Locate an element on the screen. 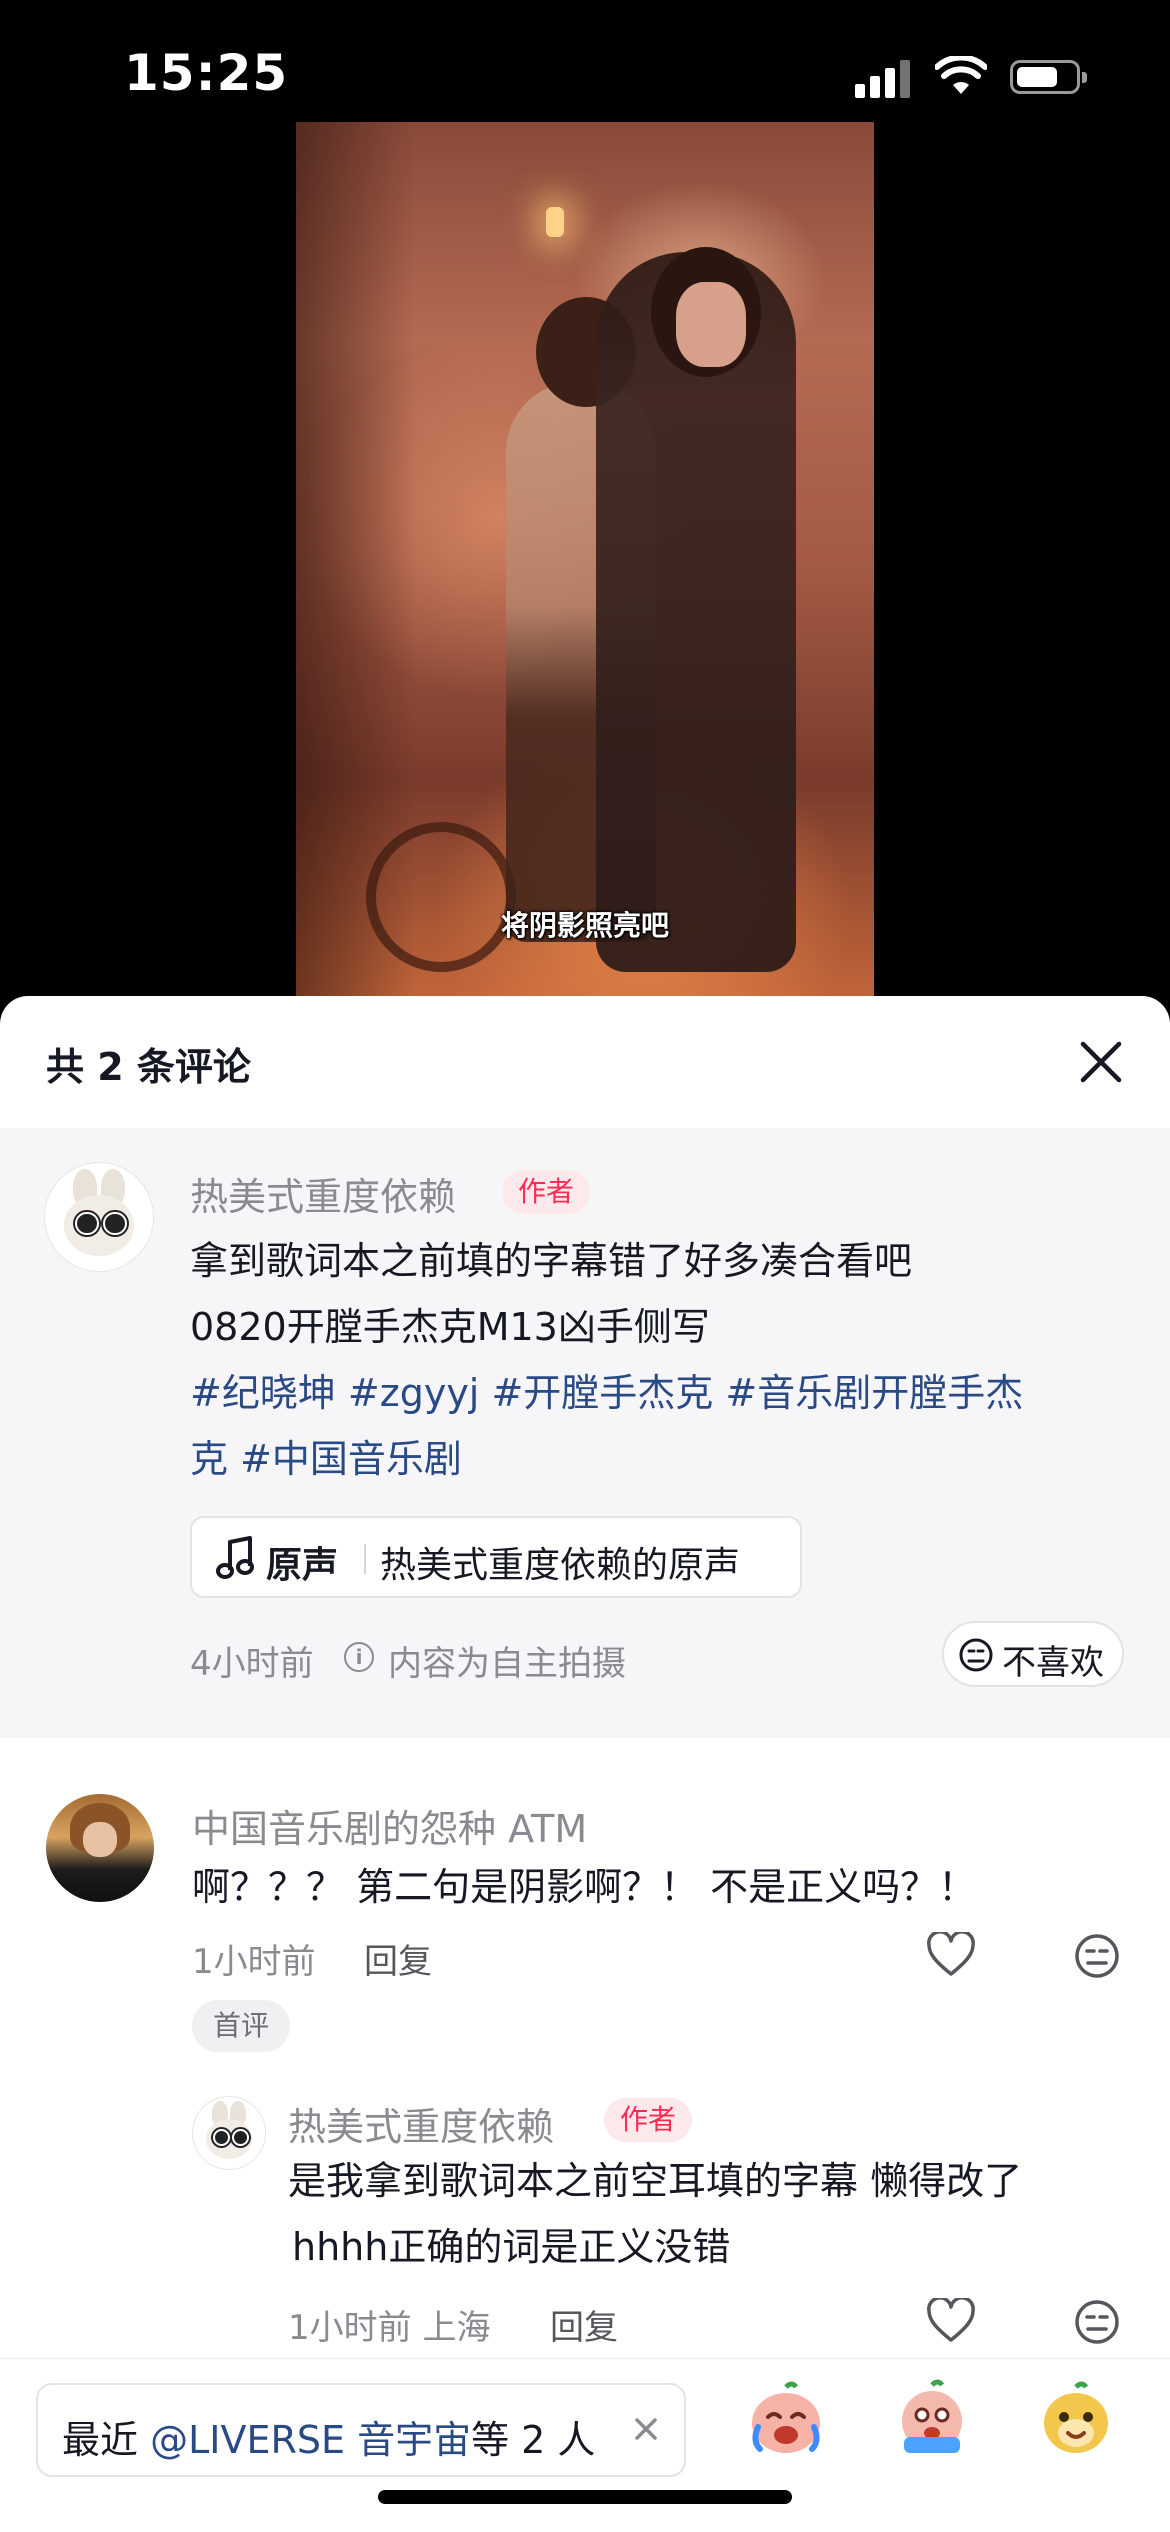  home-indicator is located at coordinates (585, 2497).